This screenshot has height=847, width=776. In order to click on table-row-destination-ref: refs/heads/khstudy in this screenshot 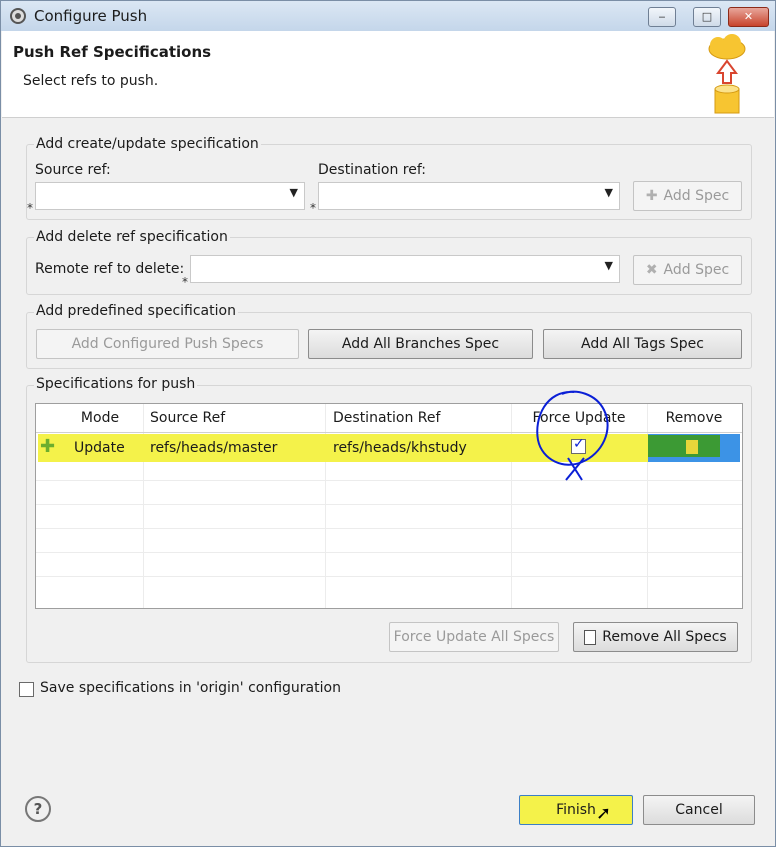, I will do `click(400, 448)`.